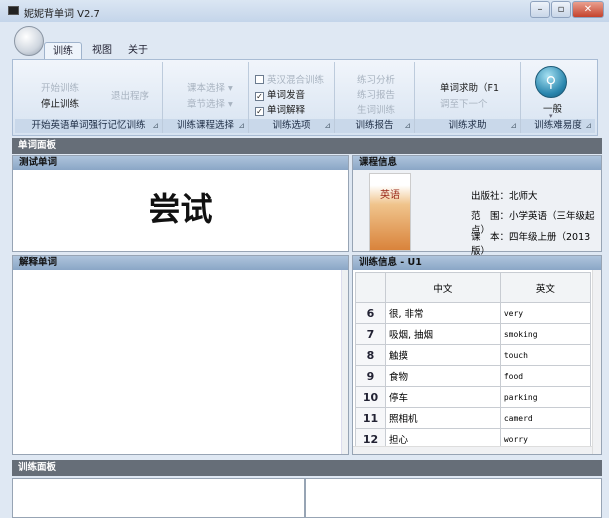  I want to click on course-info-header: 课程信息, so click(477, 163).